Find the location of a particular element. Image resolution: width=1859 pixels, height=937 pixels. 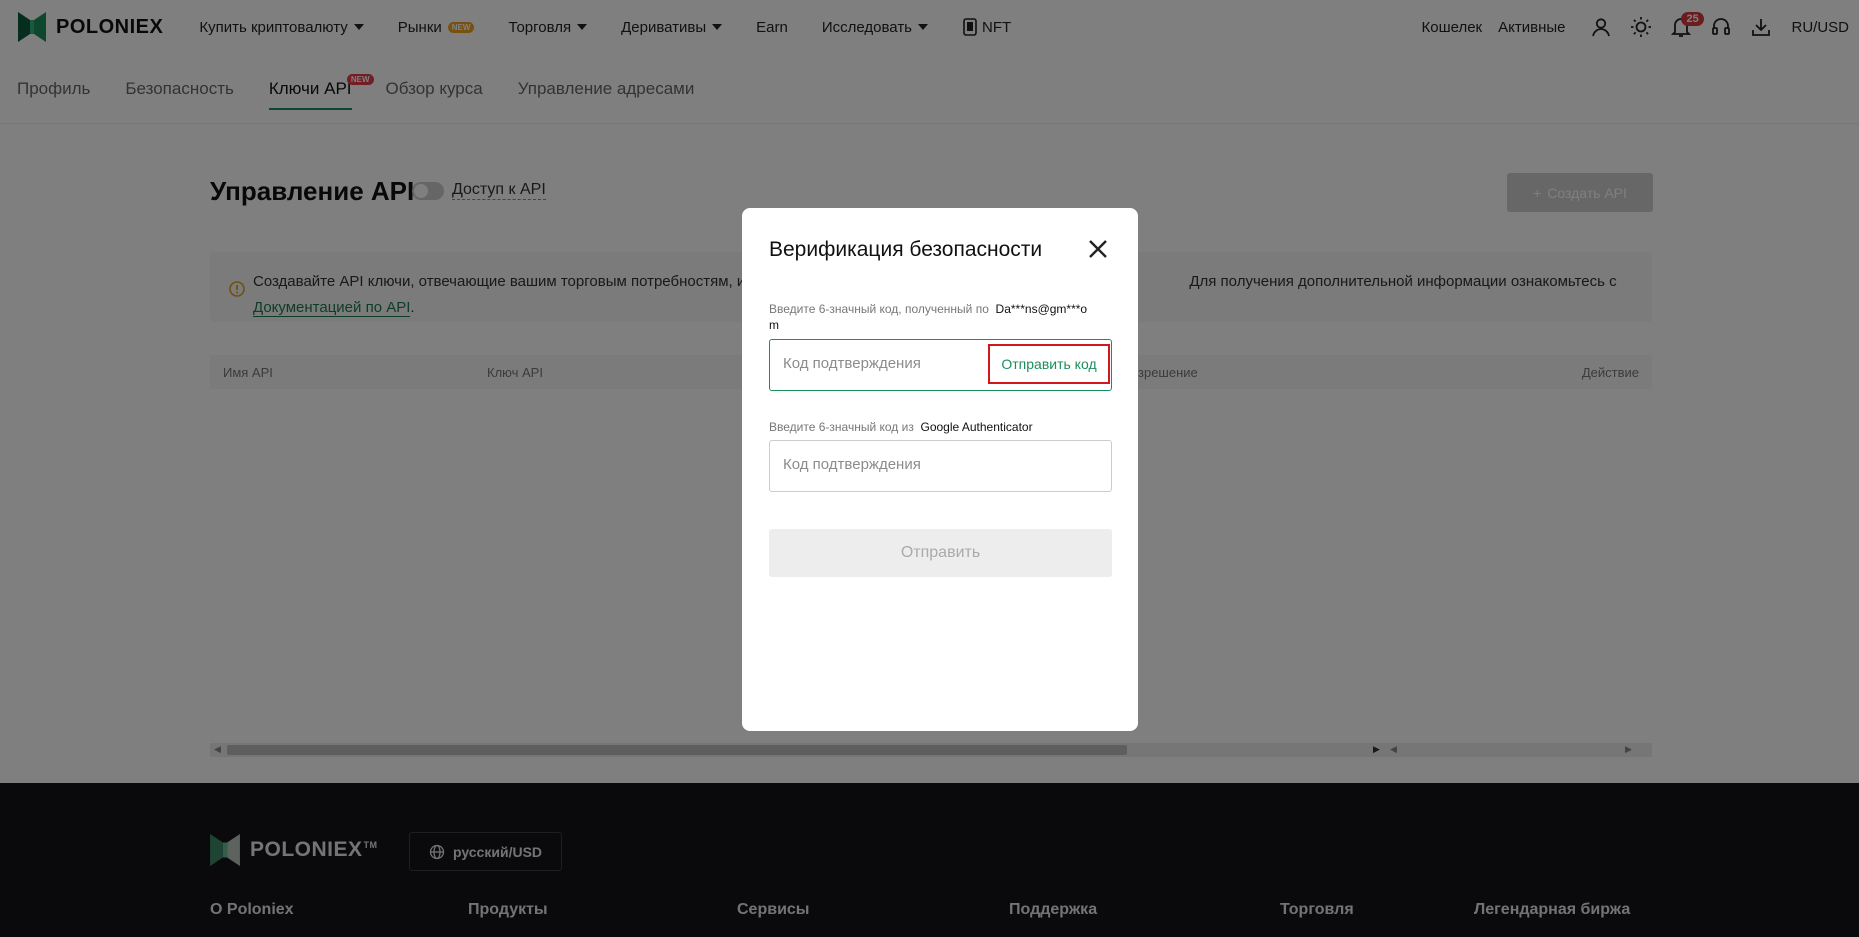

ga-code-field is located at coordinates (940, 466).